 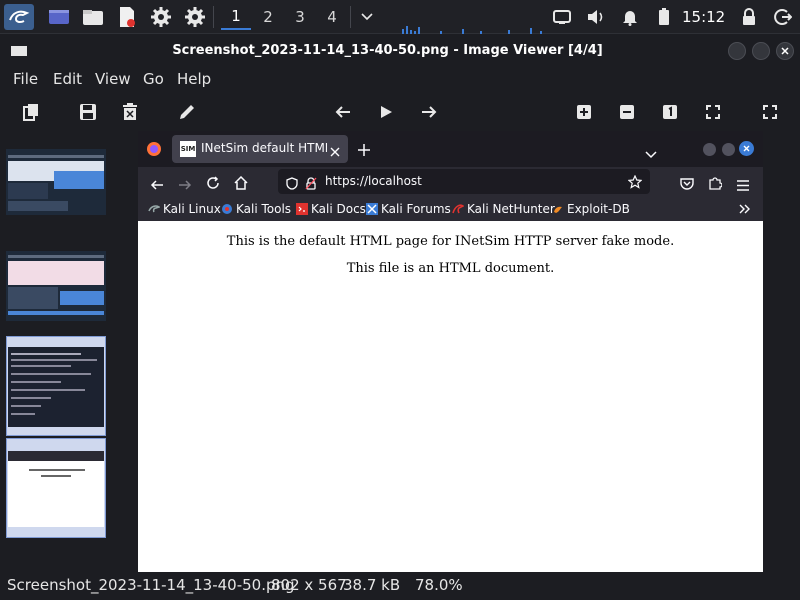 I want to click on window-list-button, so click(x=367, y=17).